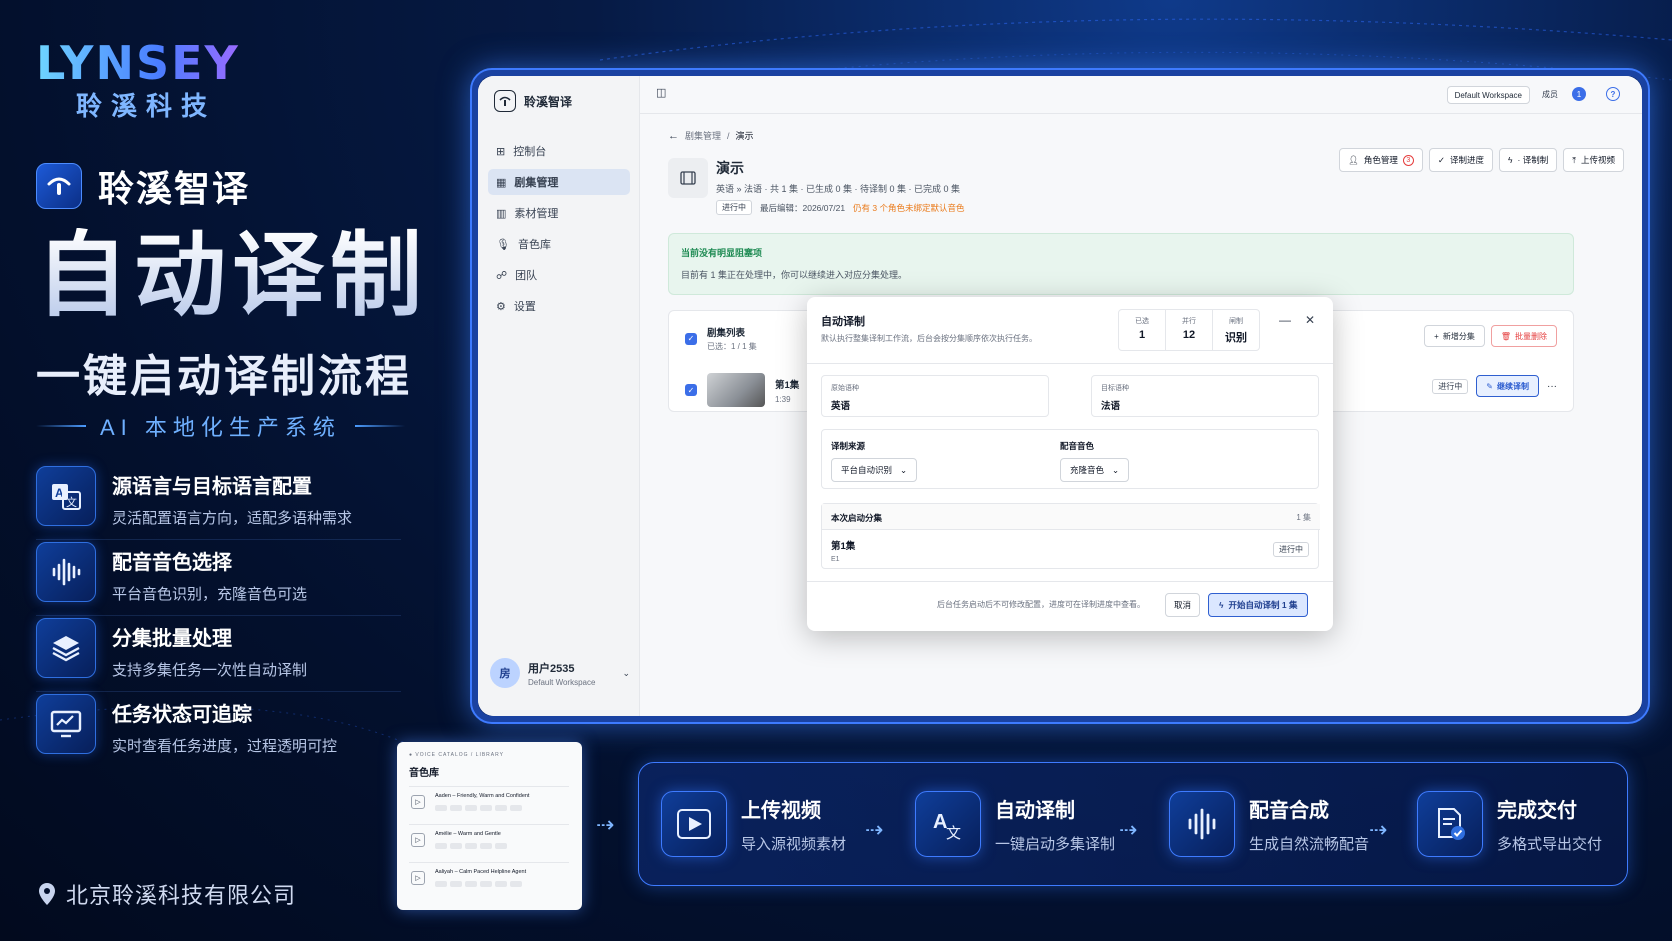 Image resolution: width=1672 pixels, height=941 pixels. Describe the element at coordinates (456, 755) in the screenshot. I see `voice-caption: ● VOICE CATALOG / LIBRARY` at that location.